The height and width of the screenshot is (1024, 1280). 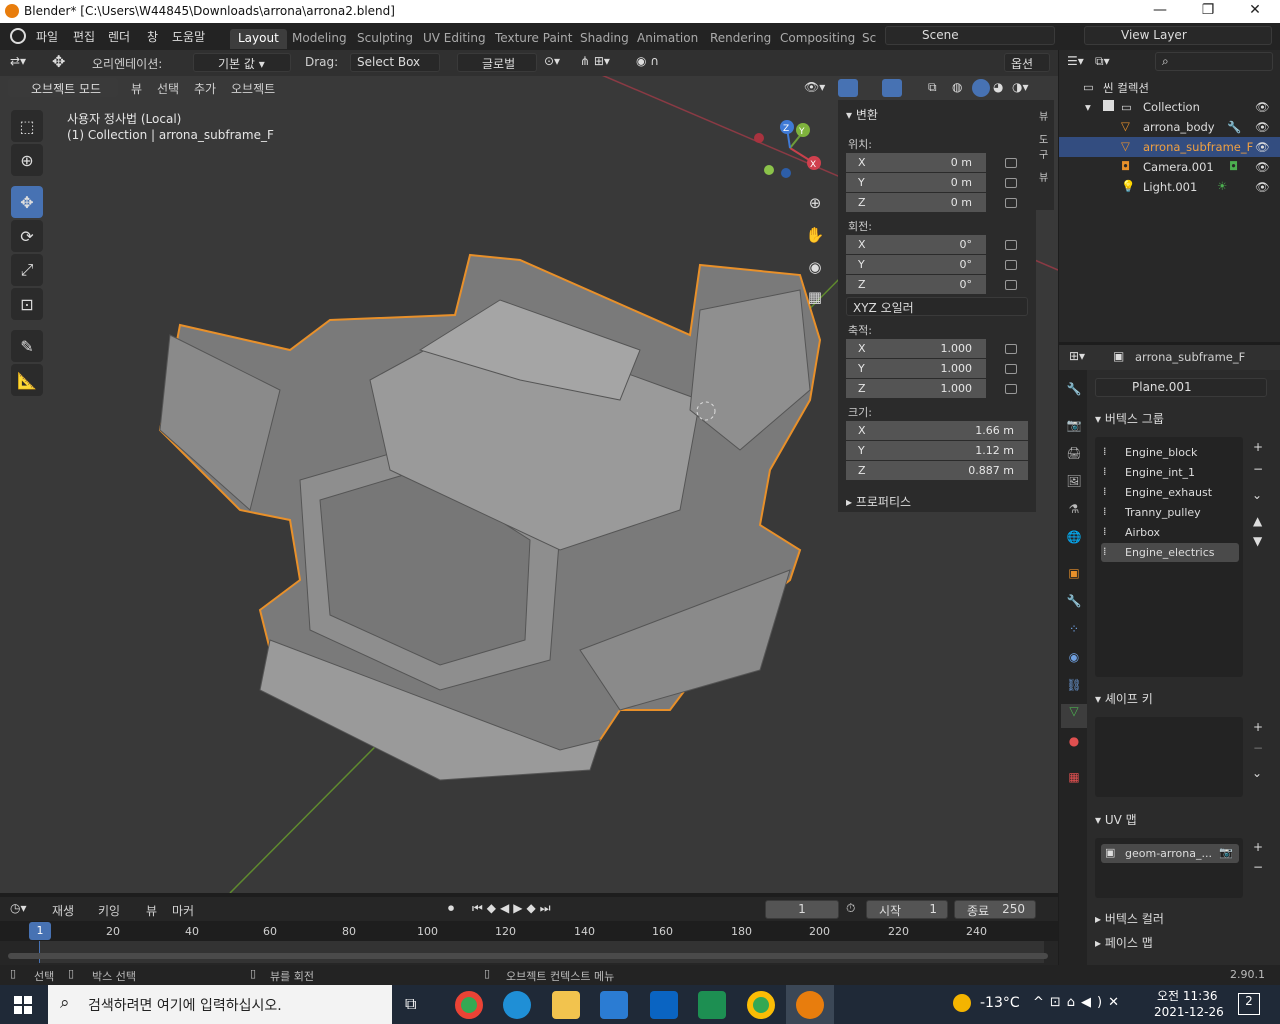 I want to click on tab-animation: Animation, so click(x=667, y=39).